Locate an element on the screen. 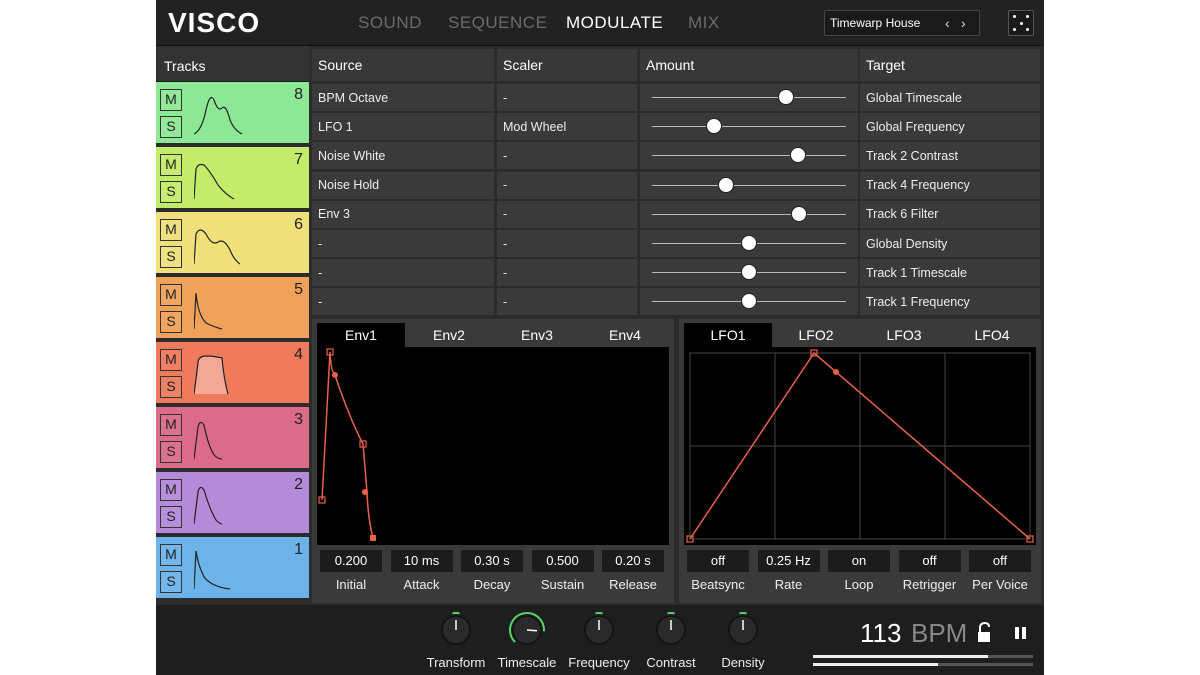  unlock-icon is located at coordinates (984, 633).